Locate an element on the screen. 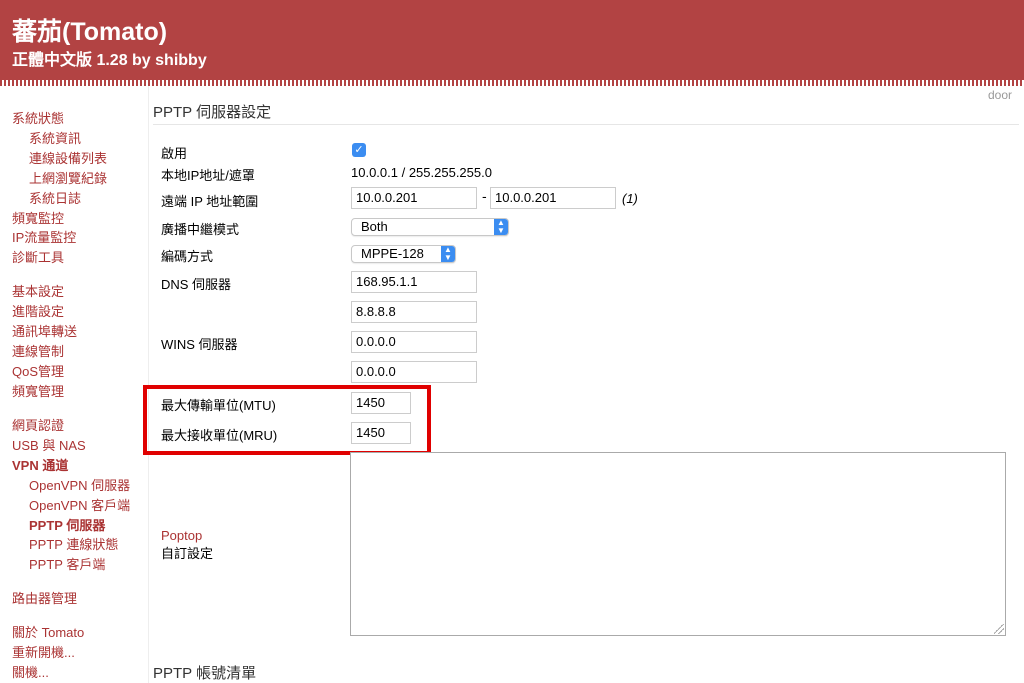 The image size is (1024, 683). header-stripe is located at coordinates (512, 83).